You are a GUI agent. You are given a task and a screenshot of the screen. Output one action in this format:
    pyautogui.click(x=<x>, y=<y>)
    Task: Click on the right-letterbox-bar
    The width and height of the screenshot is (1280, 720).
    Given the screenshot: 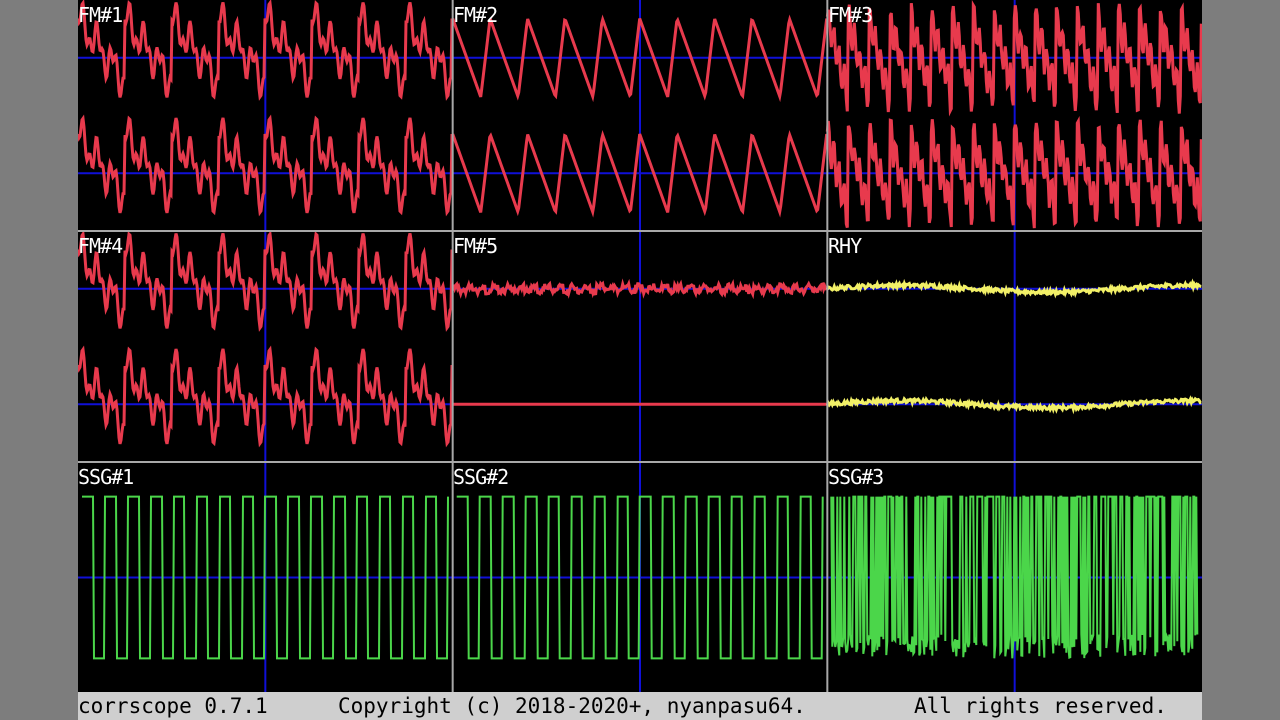 What is the action you would take?
    pyautogui.click(x=1241, y=360)
    